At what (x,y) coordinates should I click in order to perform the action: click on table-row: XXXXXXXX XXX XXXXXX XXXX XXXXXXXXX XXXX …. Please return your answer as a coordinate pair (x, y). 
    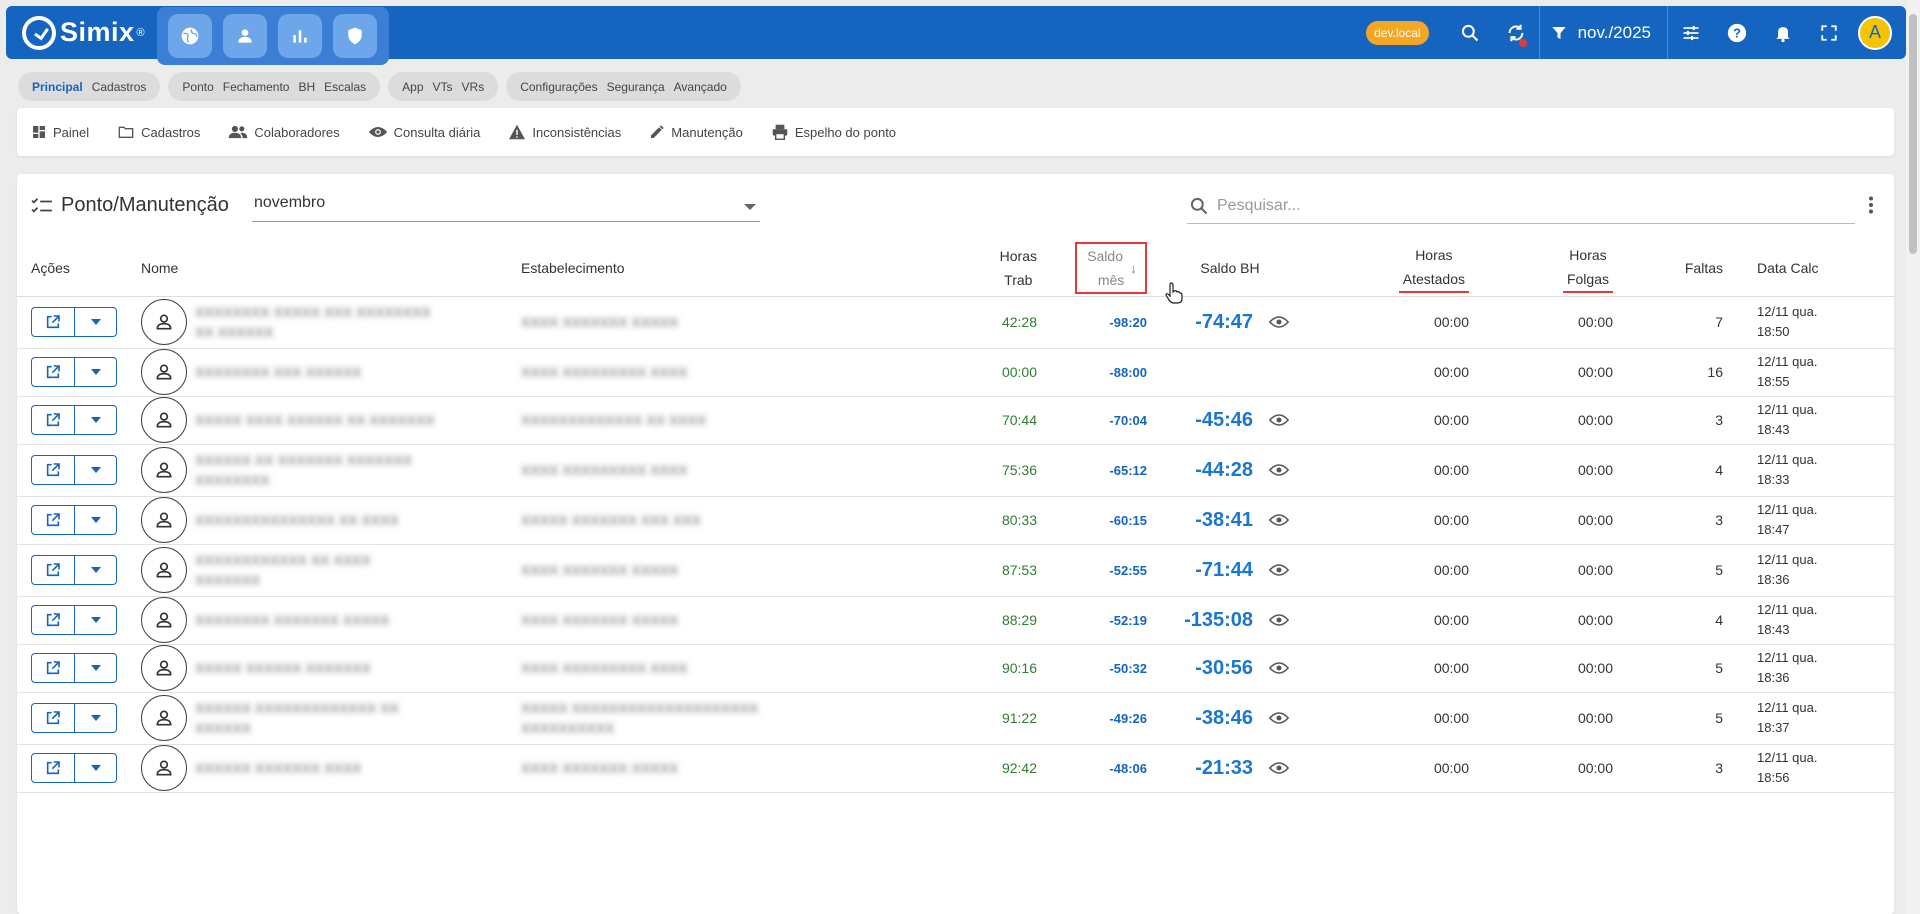
    Looking at the image, I should click on (955, 372).